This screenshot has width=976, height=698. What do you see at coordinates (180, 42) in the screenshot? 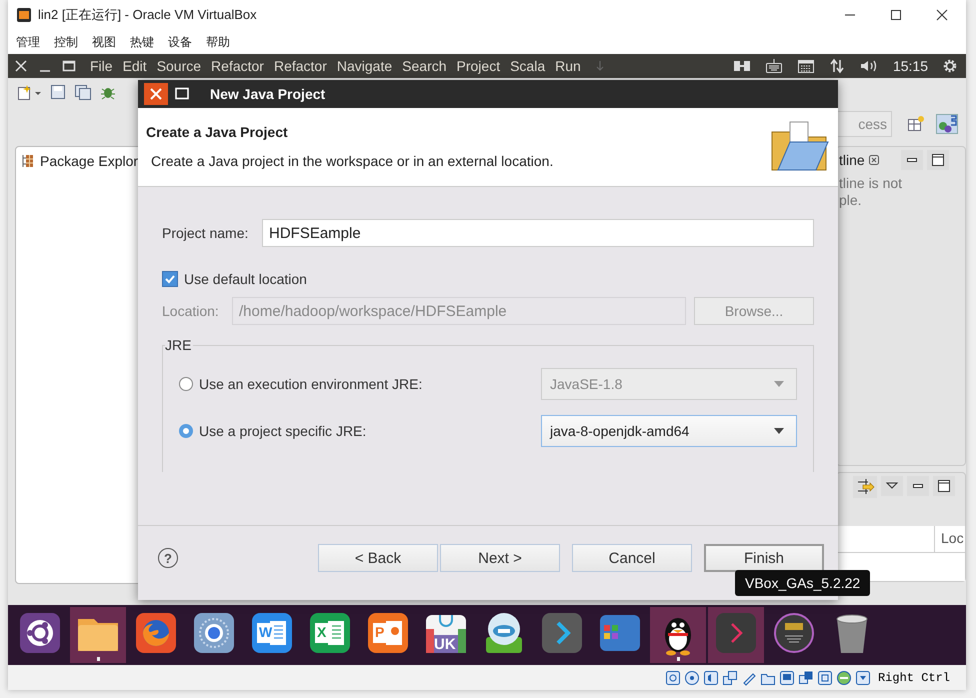
I see `menu-item: 设备` at bounding box center [180, 42].